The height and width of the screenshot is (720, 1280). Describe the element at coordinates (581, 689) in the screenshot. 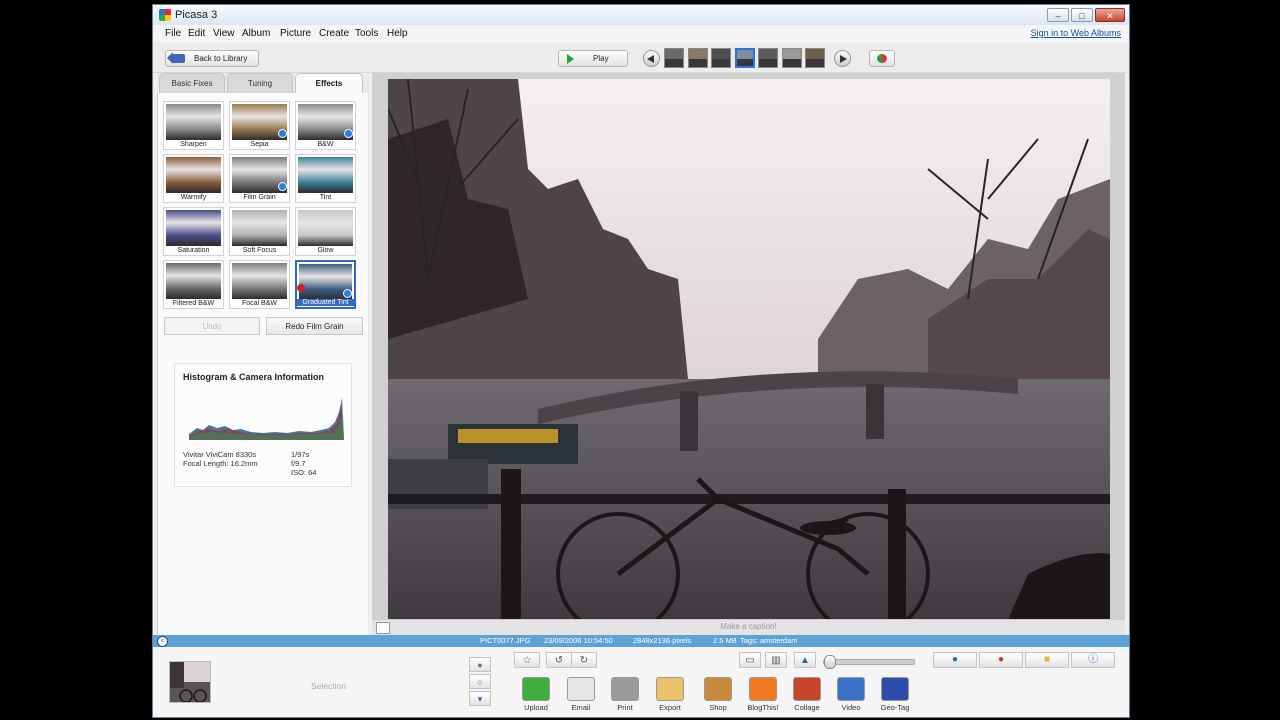

I see `email-icon` at that location.